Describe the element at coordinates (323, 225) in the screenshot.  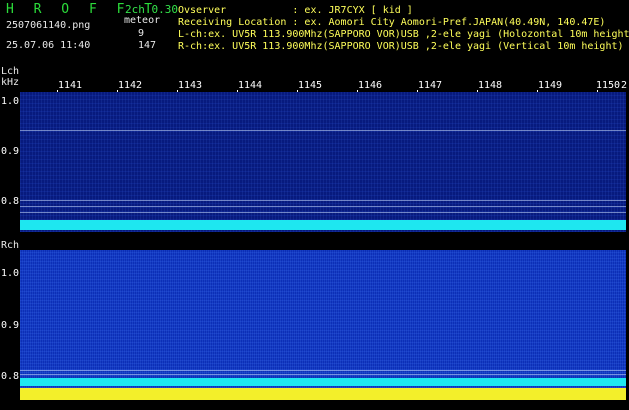
I see `lch-carrier-band` at that location.